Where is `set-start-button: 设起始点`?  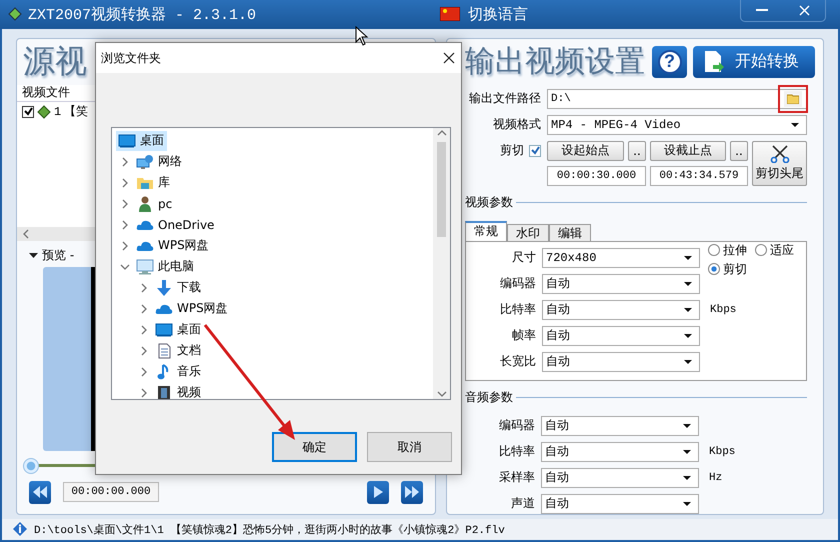 set-start-button: 设起始点 is located at coordinates (585, 150).